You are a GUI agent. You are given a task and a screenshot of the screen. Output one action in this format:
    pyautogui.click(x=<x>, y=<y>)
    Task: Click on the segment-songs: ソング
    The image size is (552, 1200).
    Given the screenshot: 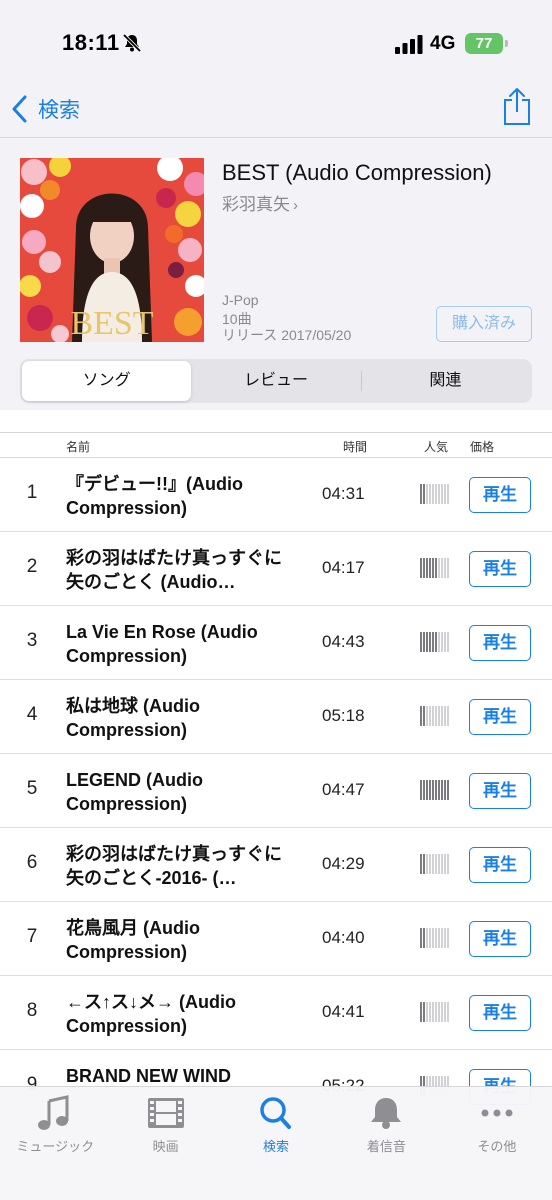 What is the action you would take?
    pyautogui.click(x=107, y=381)
    